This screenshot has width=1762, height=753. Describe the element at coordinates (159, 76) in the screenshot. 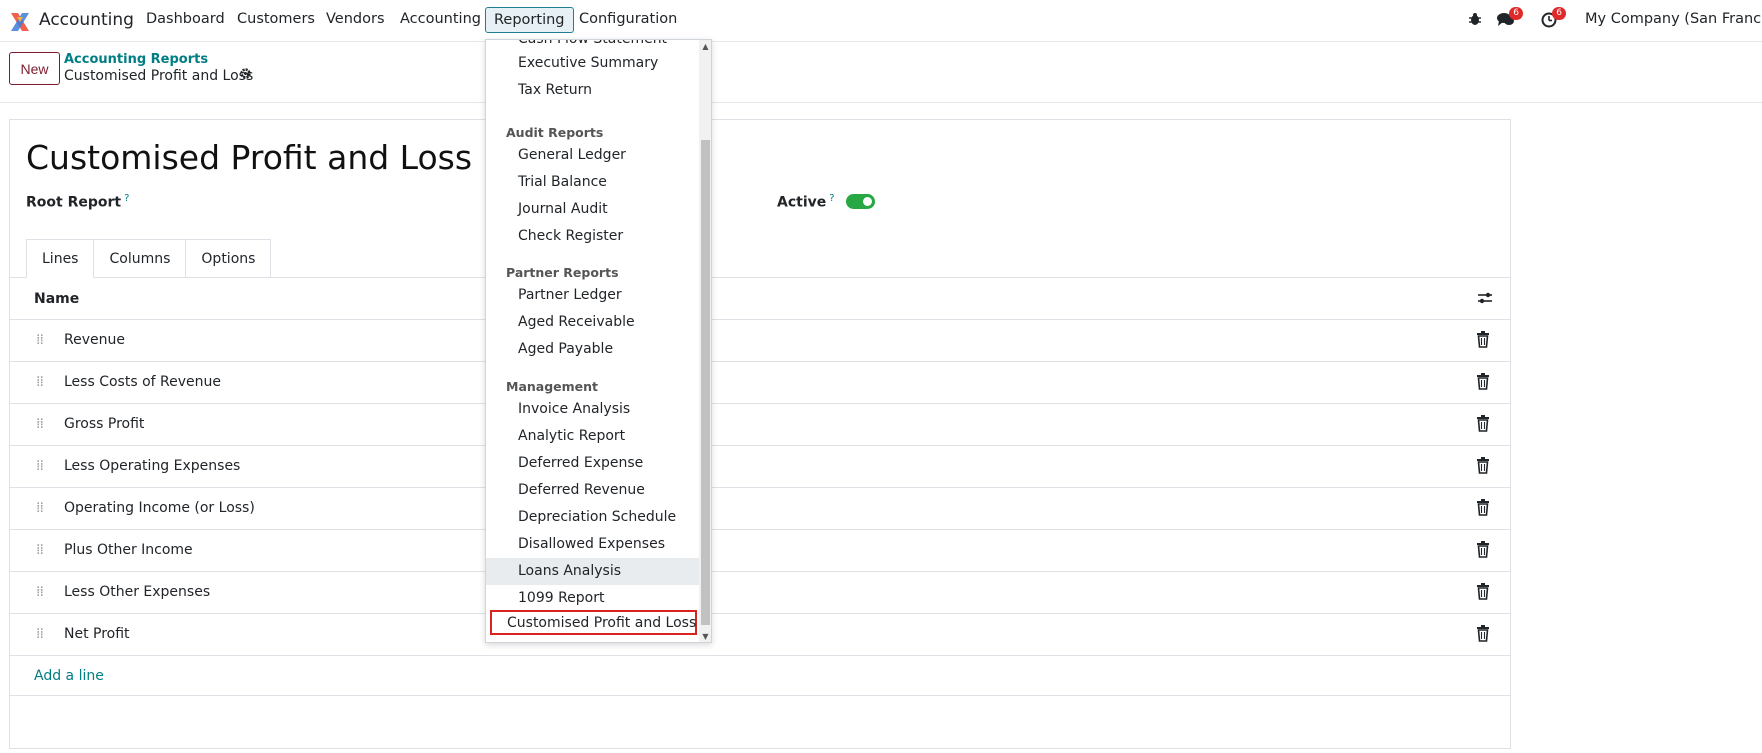

I see `breadcrumb-current: Customised Profit and Loss` at that location.